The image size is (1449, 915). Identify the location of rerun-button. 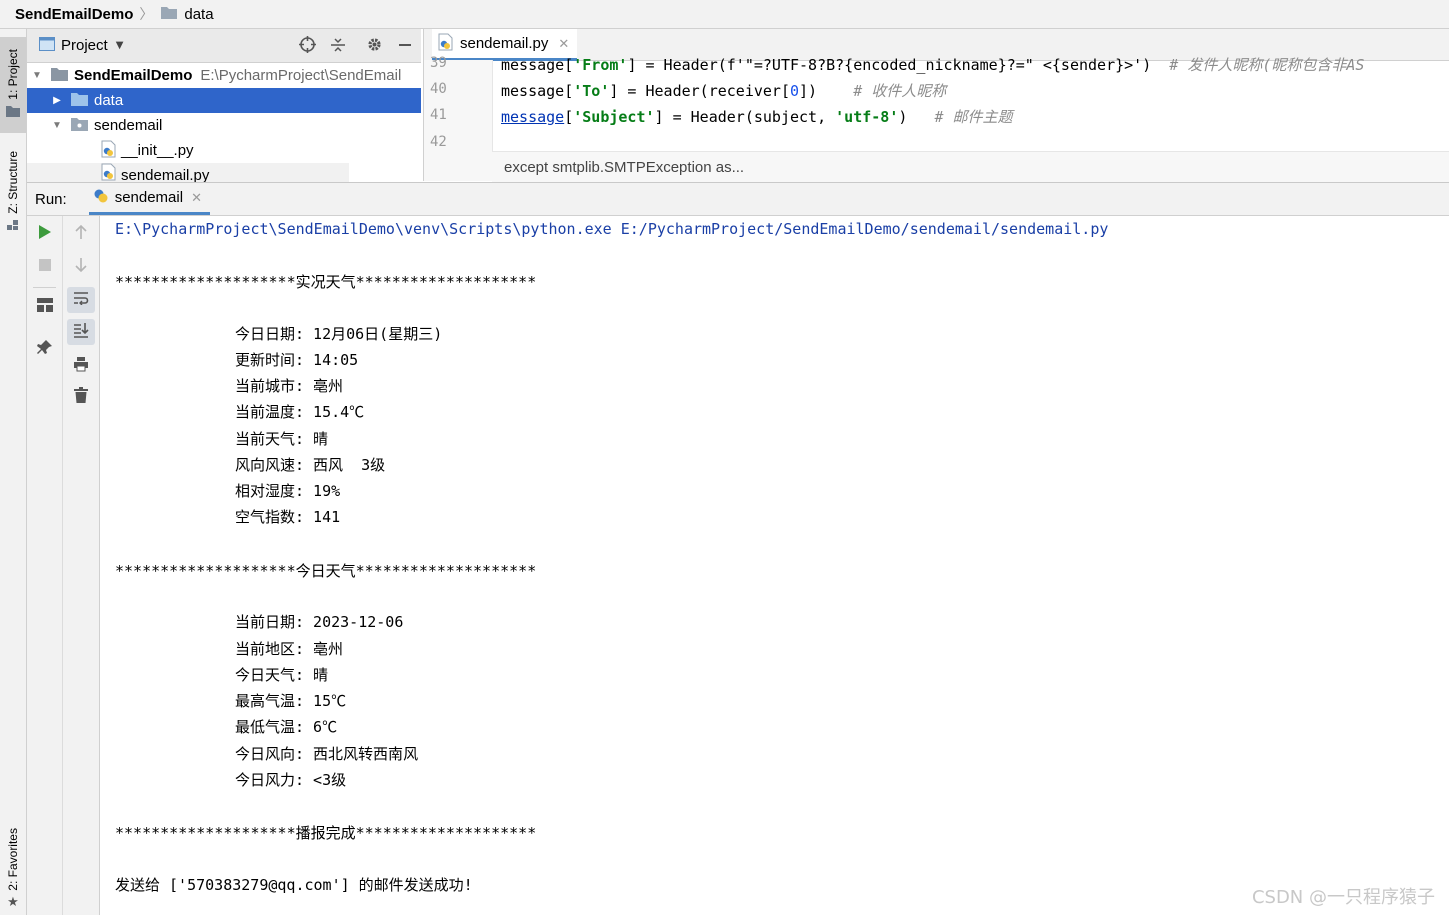
(45, 234).